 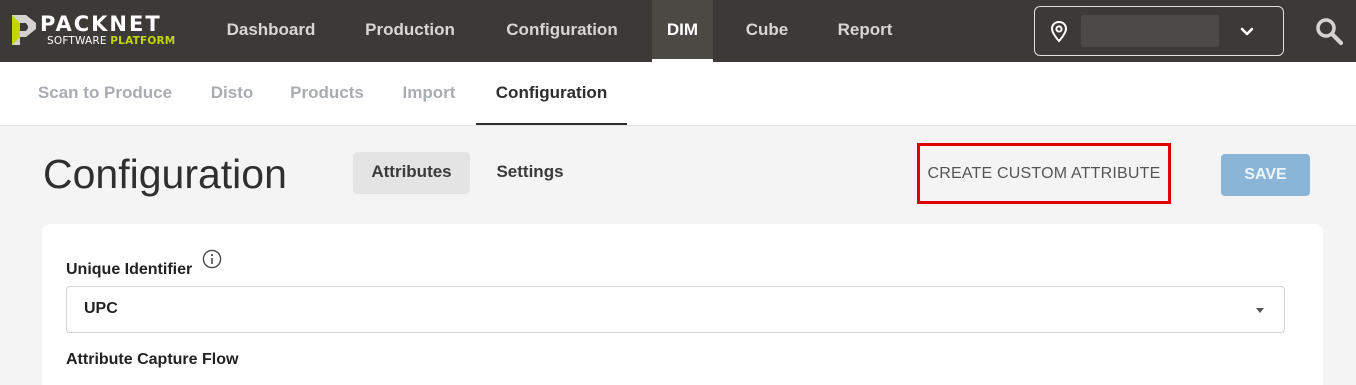 I want to click on search-icon, so click(x=1329, y=31).